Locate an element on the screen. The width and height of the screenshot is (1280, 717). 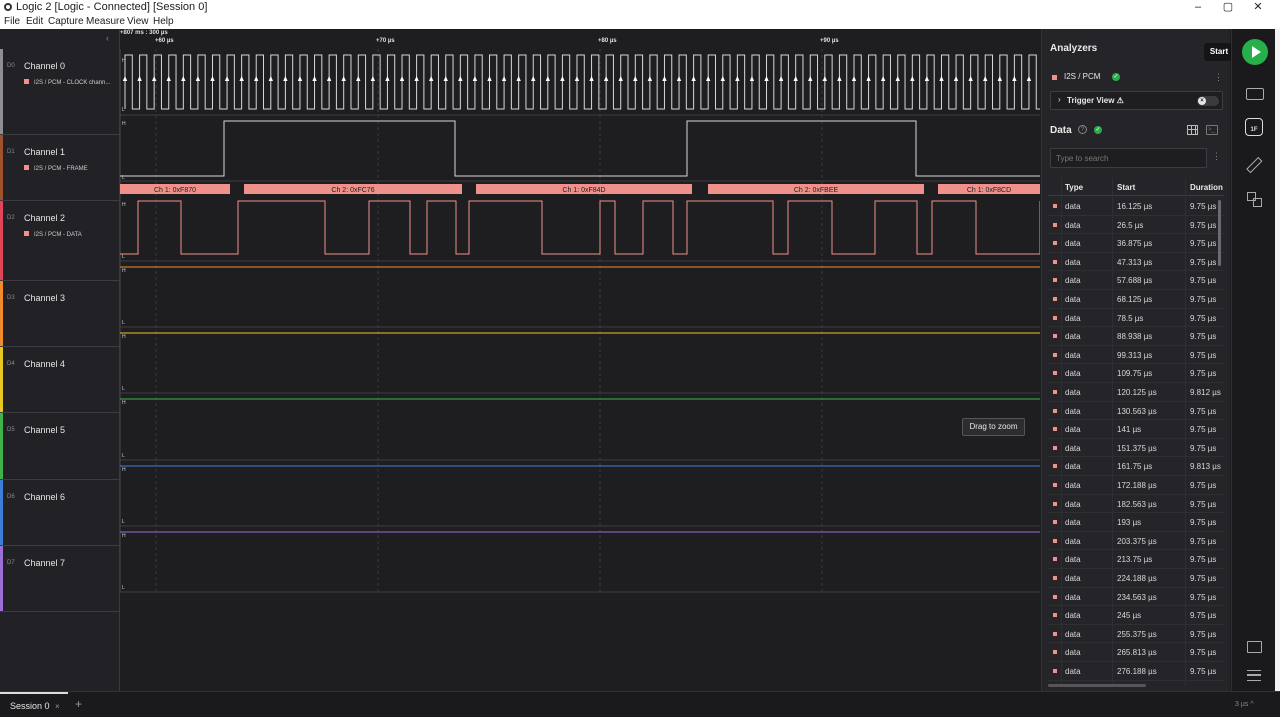
table-row: data 172.188 µs 9.75 µs is located at coordinates (1136, 485).